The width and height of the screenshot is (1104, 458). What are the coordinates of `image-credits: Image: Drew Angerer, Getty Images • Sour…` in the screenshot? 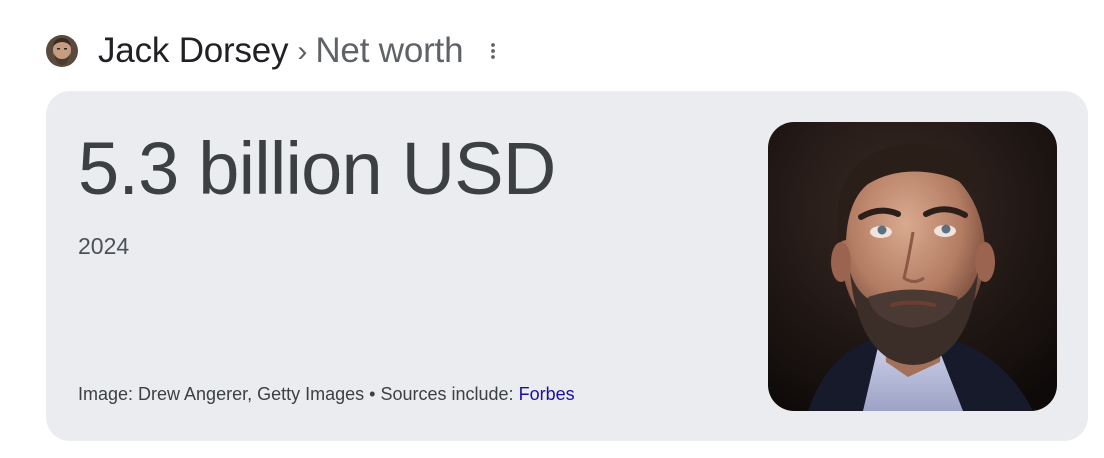 It's located at (326, 394).